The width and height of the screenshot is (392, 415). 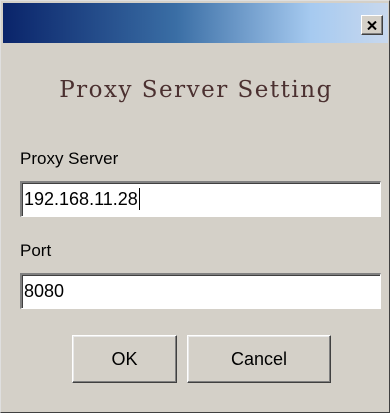 I want to click on ok-button: OK, so click(x=124, y=359).